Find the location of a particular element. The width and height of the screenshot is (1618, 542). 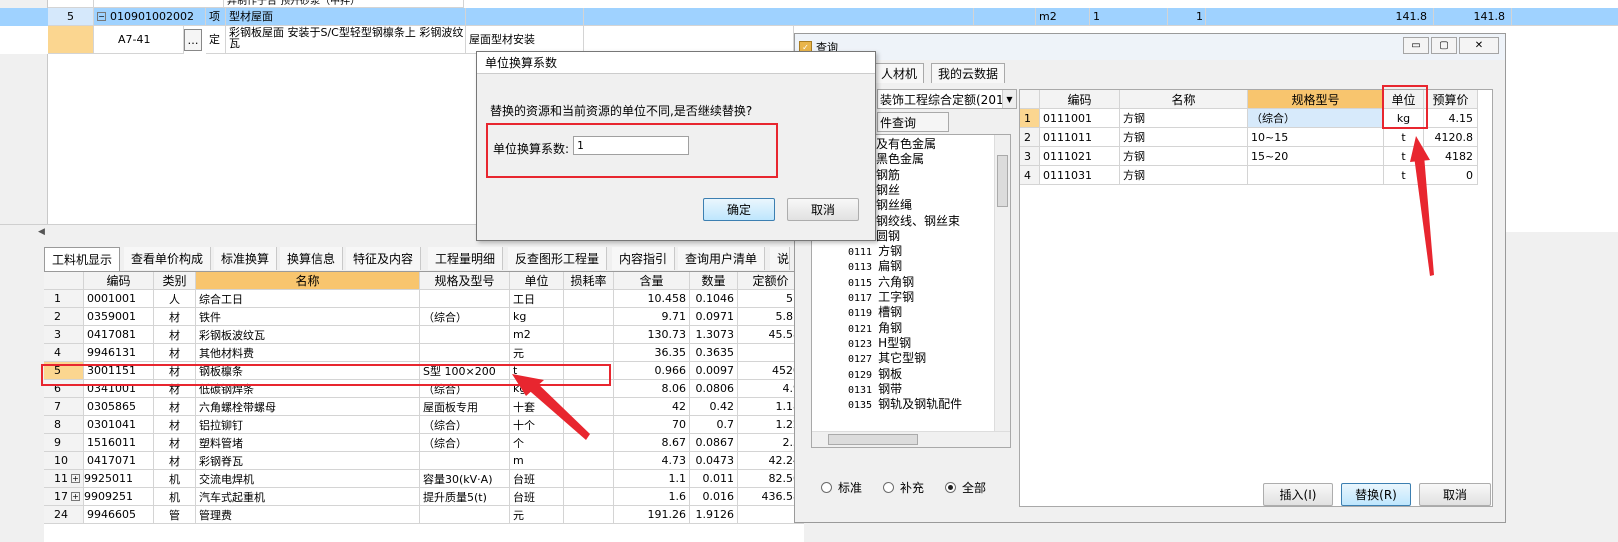

tab-content-guide: 内容指引 is located at coordinates (644, 258).